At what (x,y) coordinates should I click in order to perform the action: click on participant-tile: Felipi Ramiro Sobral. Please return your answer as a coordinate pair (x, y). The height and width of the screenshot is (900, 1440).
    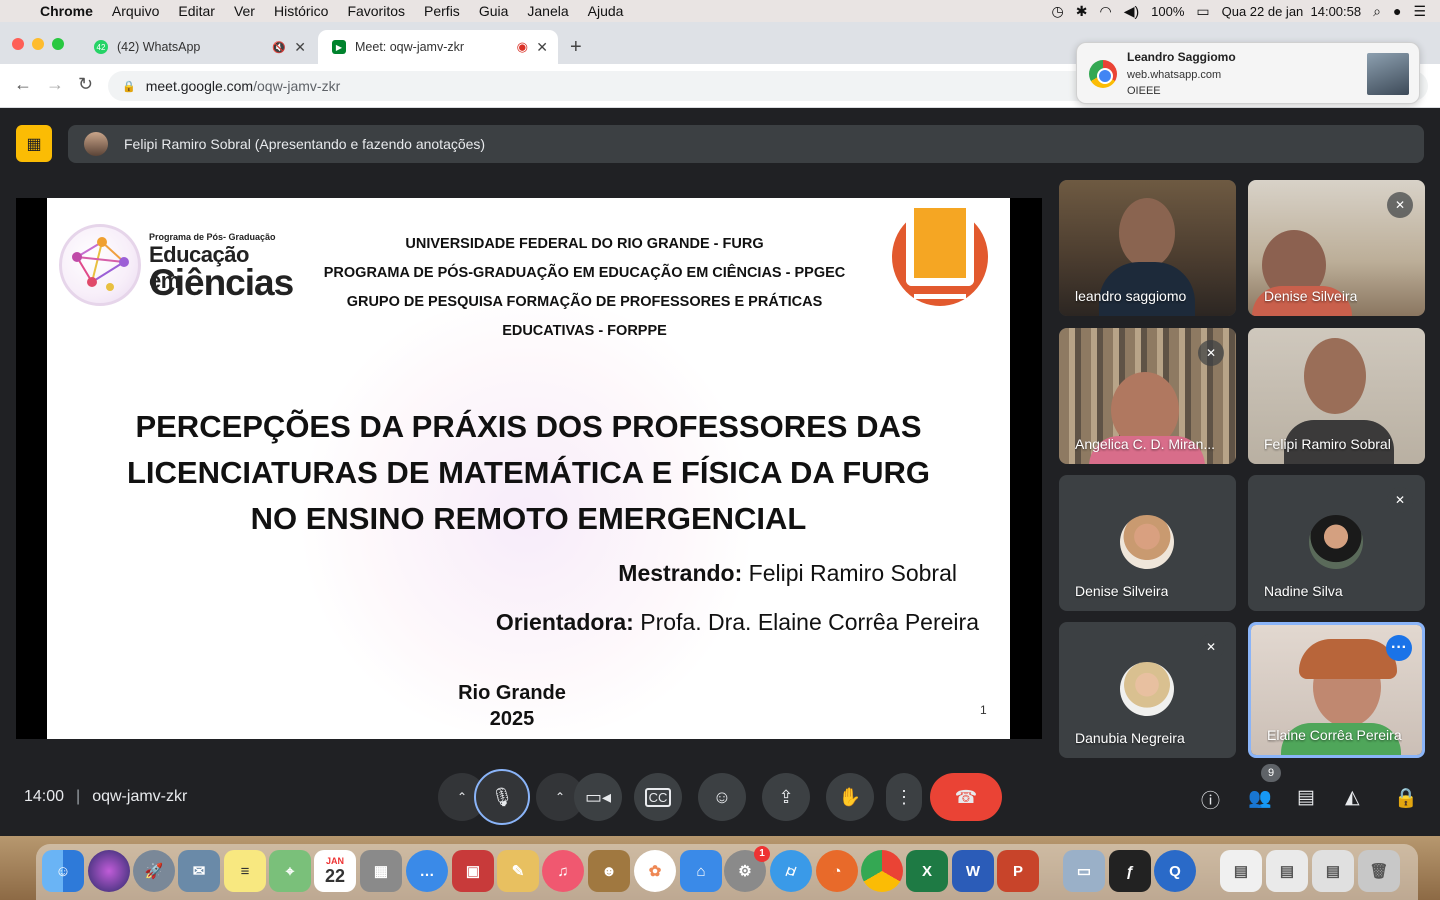
    Looking at the image, I should click on (1336, 396).